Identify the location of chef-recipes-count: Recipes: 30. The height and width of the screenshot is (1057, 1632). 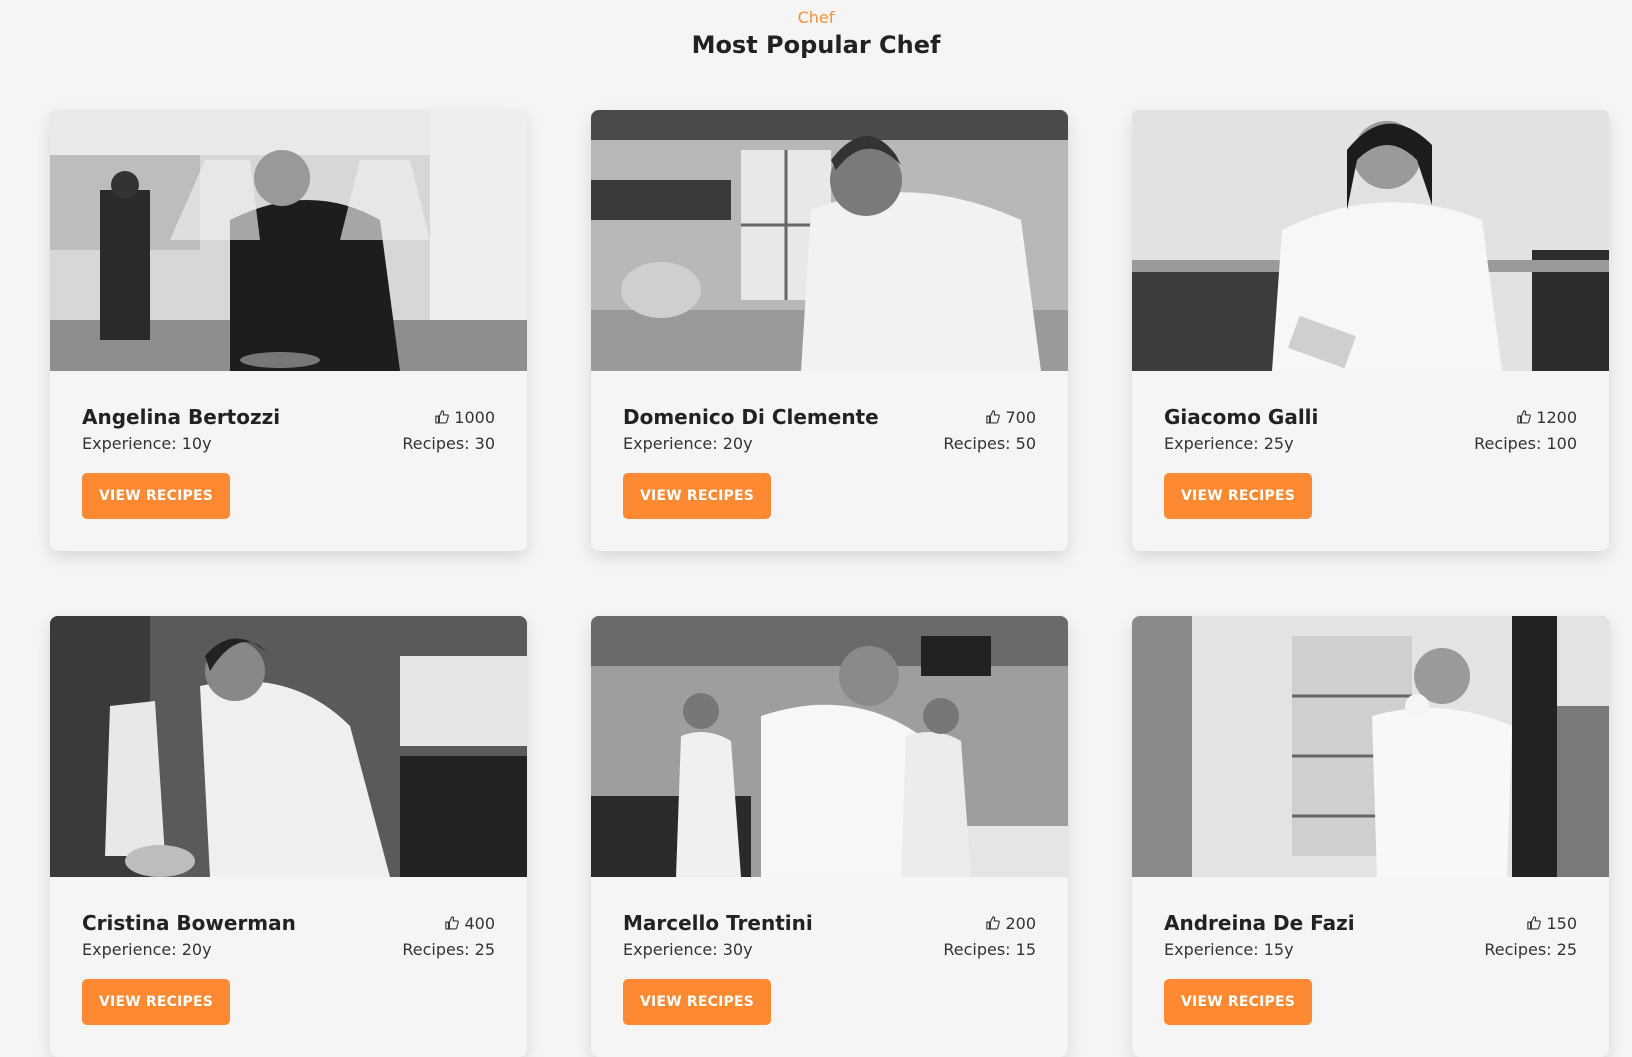
(448, 443).